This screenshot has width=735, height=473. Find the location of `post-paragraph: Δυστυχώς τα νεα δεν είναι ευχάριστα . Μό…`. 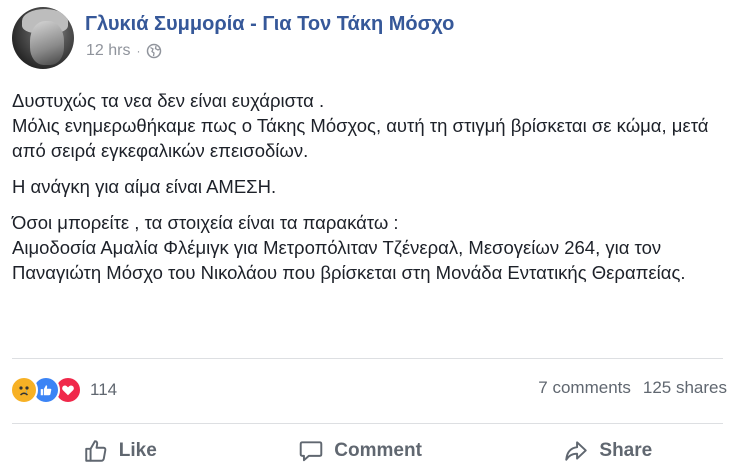

post-paragraph: Δυστυχώς τα νεα δεν είναι ευχάριστα . Μό… is located at coordinates (360, 125).